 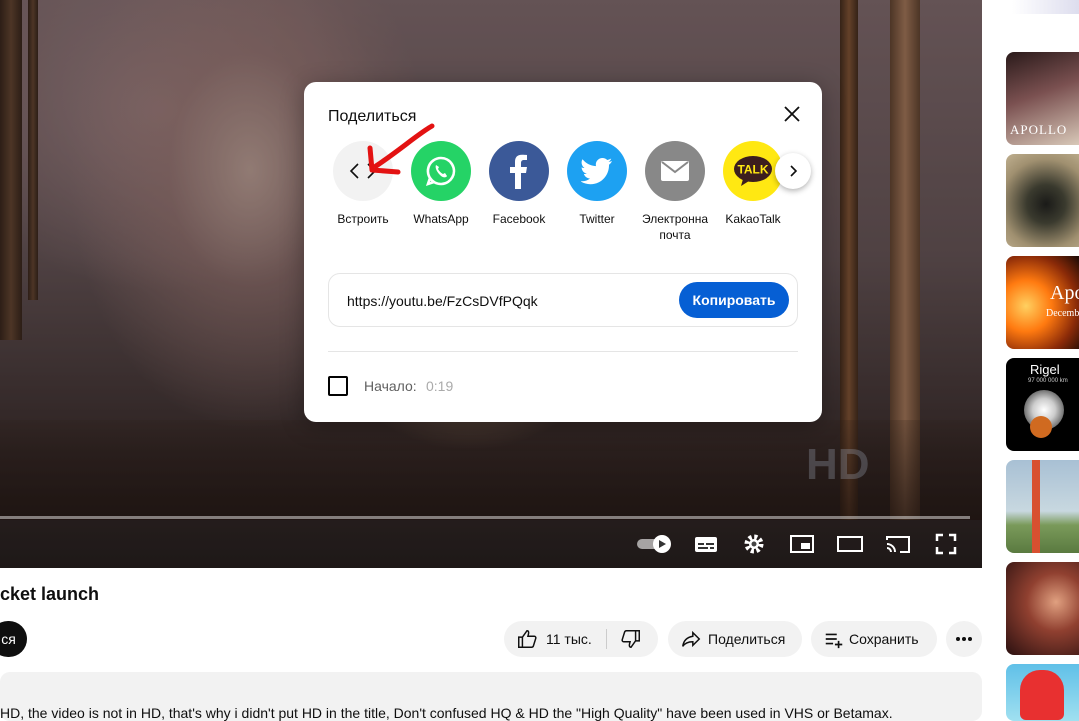 I want to click on sun-graphic, so click(x=1041, y=427).